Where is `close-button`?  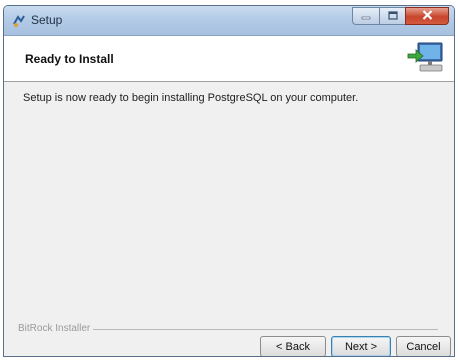 close-button is located at coordinates (427, 16).